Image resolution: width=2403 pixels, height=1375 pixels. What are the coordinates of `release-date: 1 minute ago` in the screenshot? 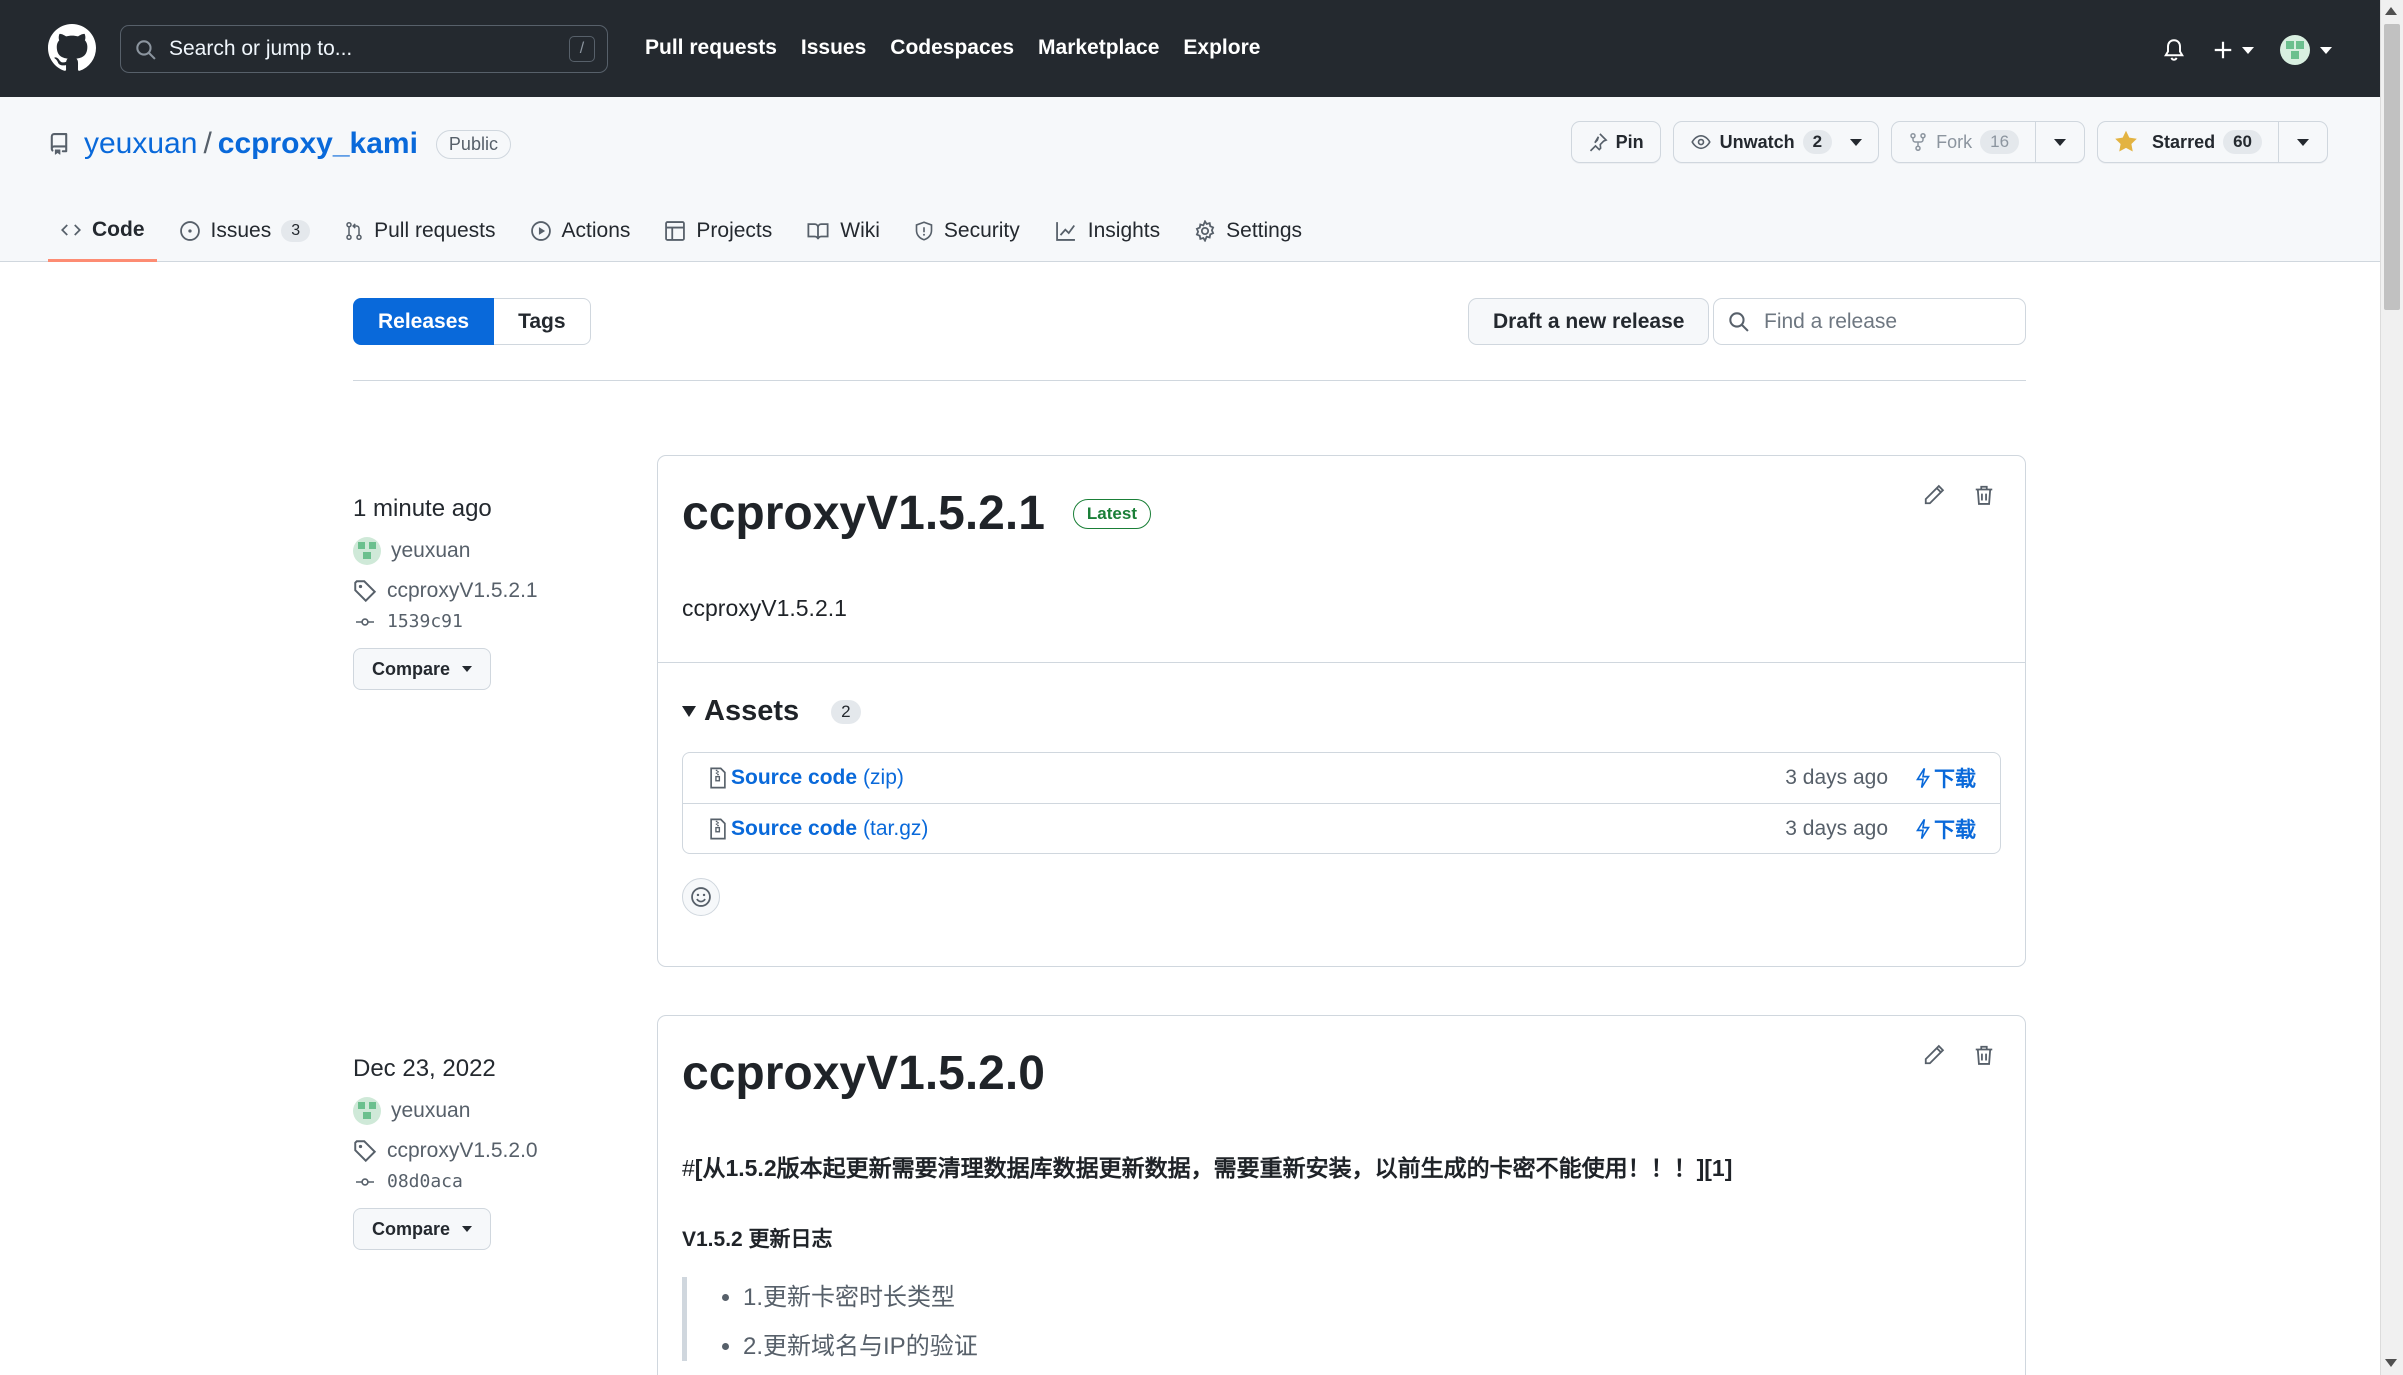 It's located at (493, 509).